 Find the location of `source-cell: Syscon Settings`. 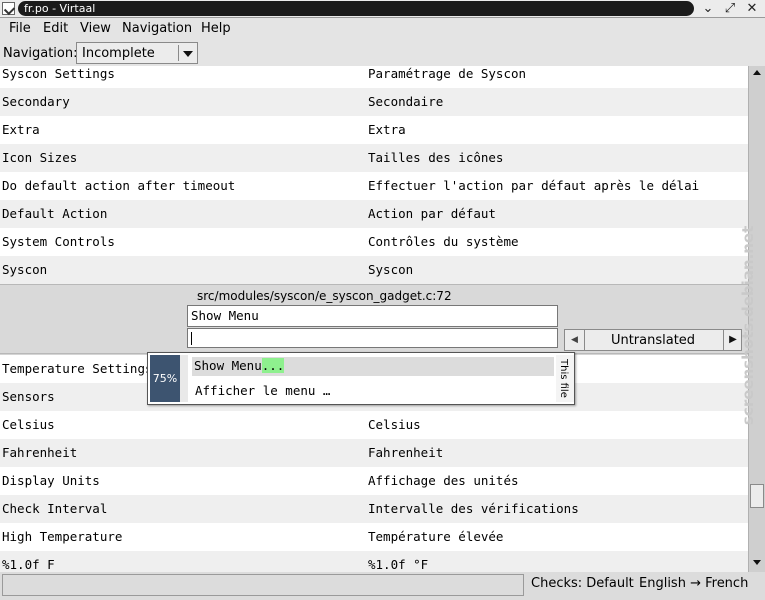

source-cell: Syscon Settings is located at coordinates (58, 73).